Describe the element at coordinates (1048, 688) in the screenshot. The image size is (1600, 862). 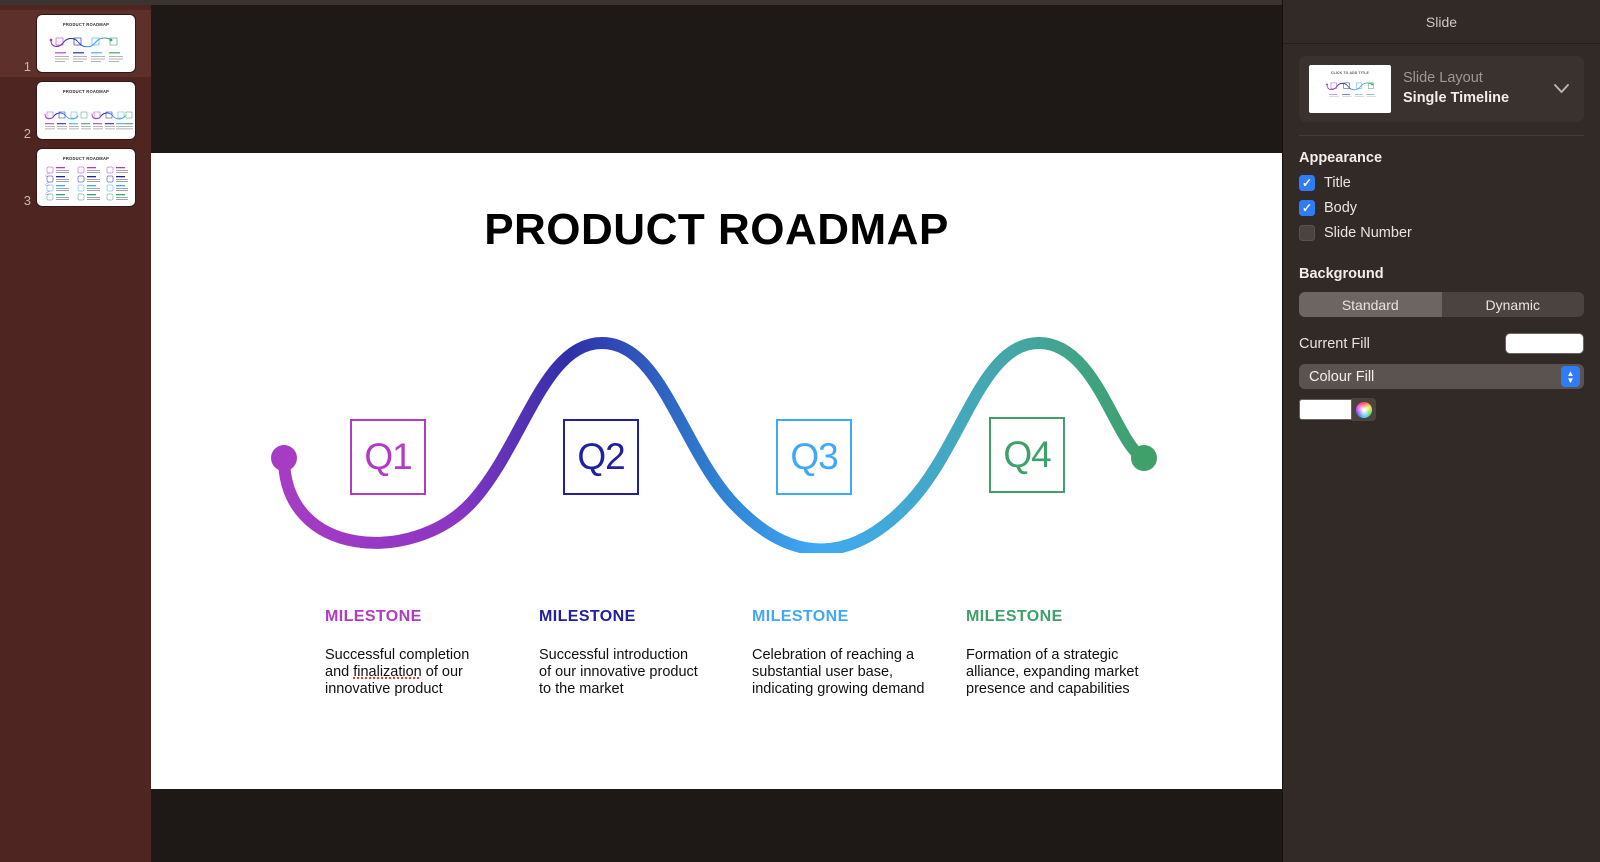
I see `milestone-line: presence and capabilities` at that location.